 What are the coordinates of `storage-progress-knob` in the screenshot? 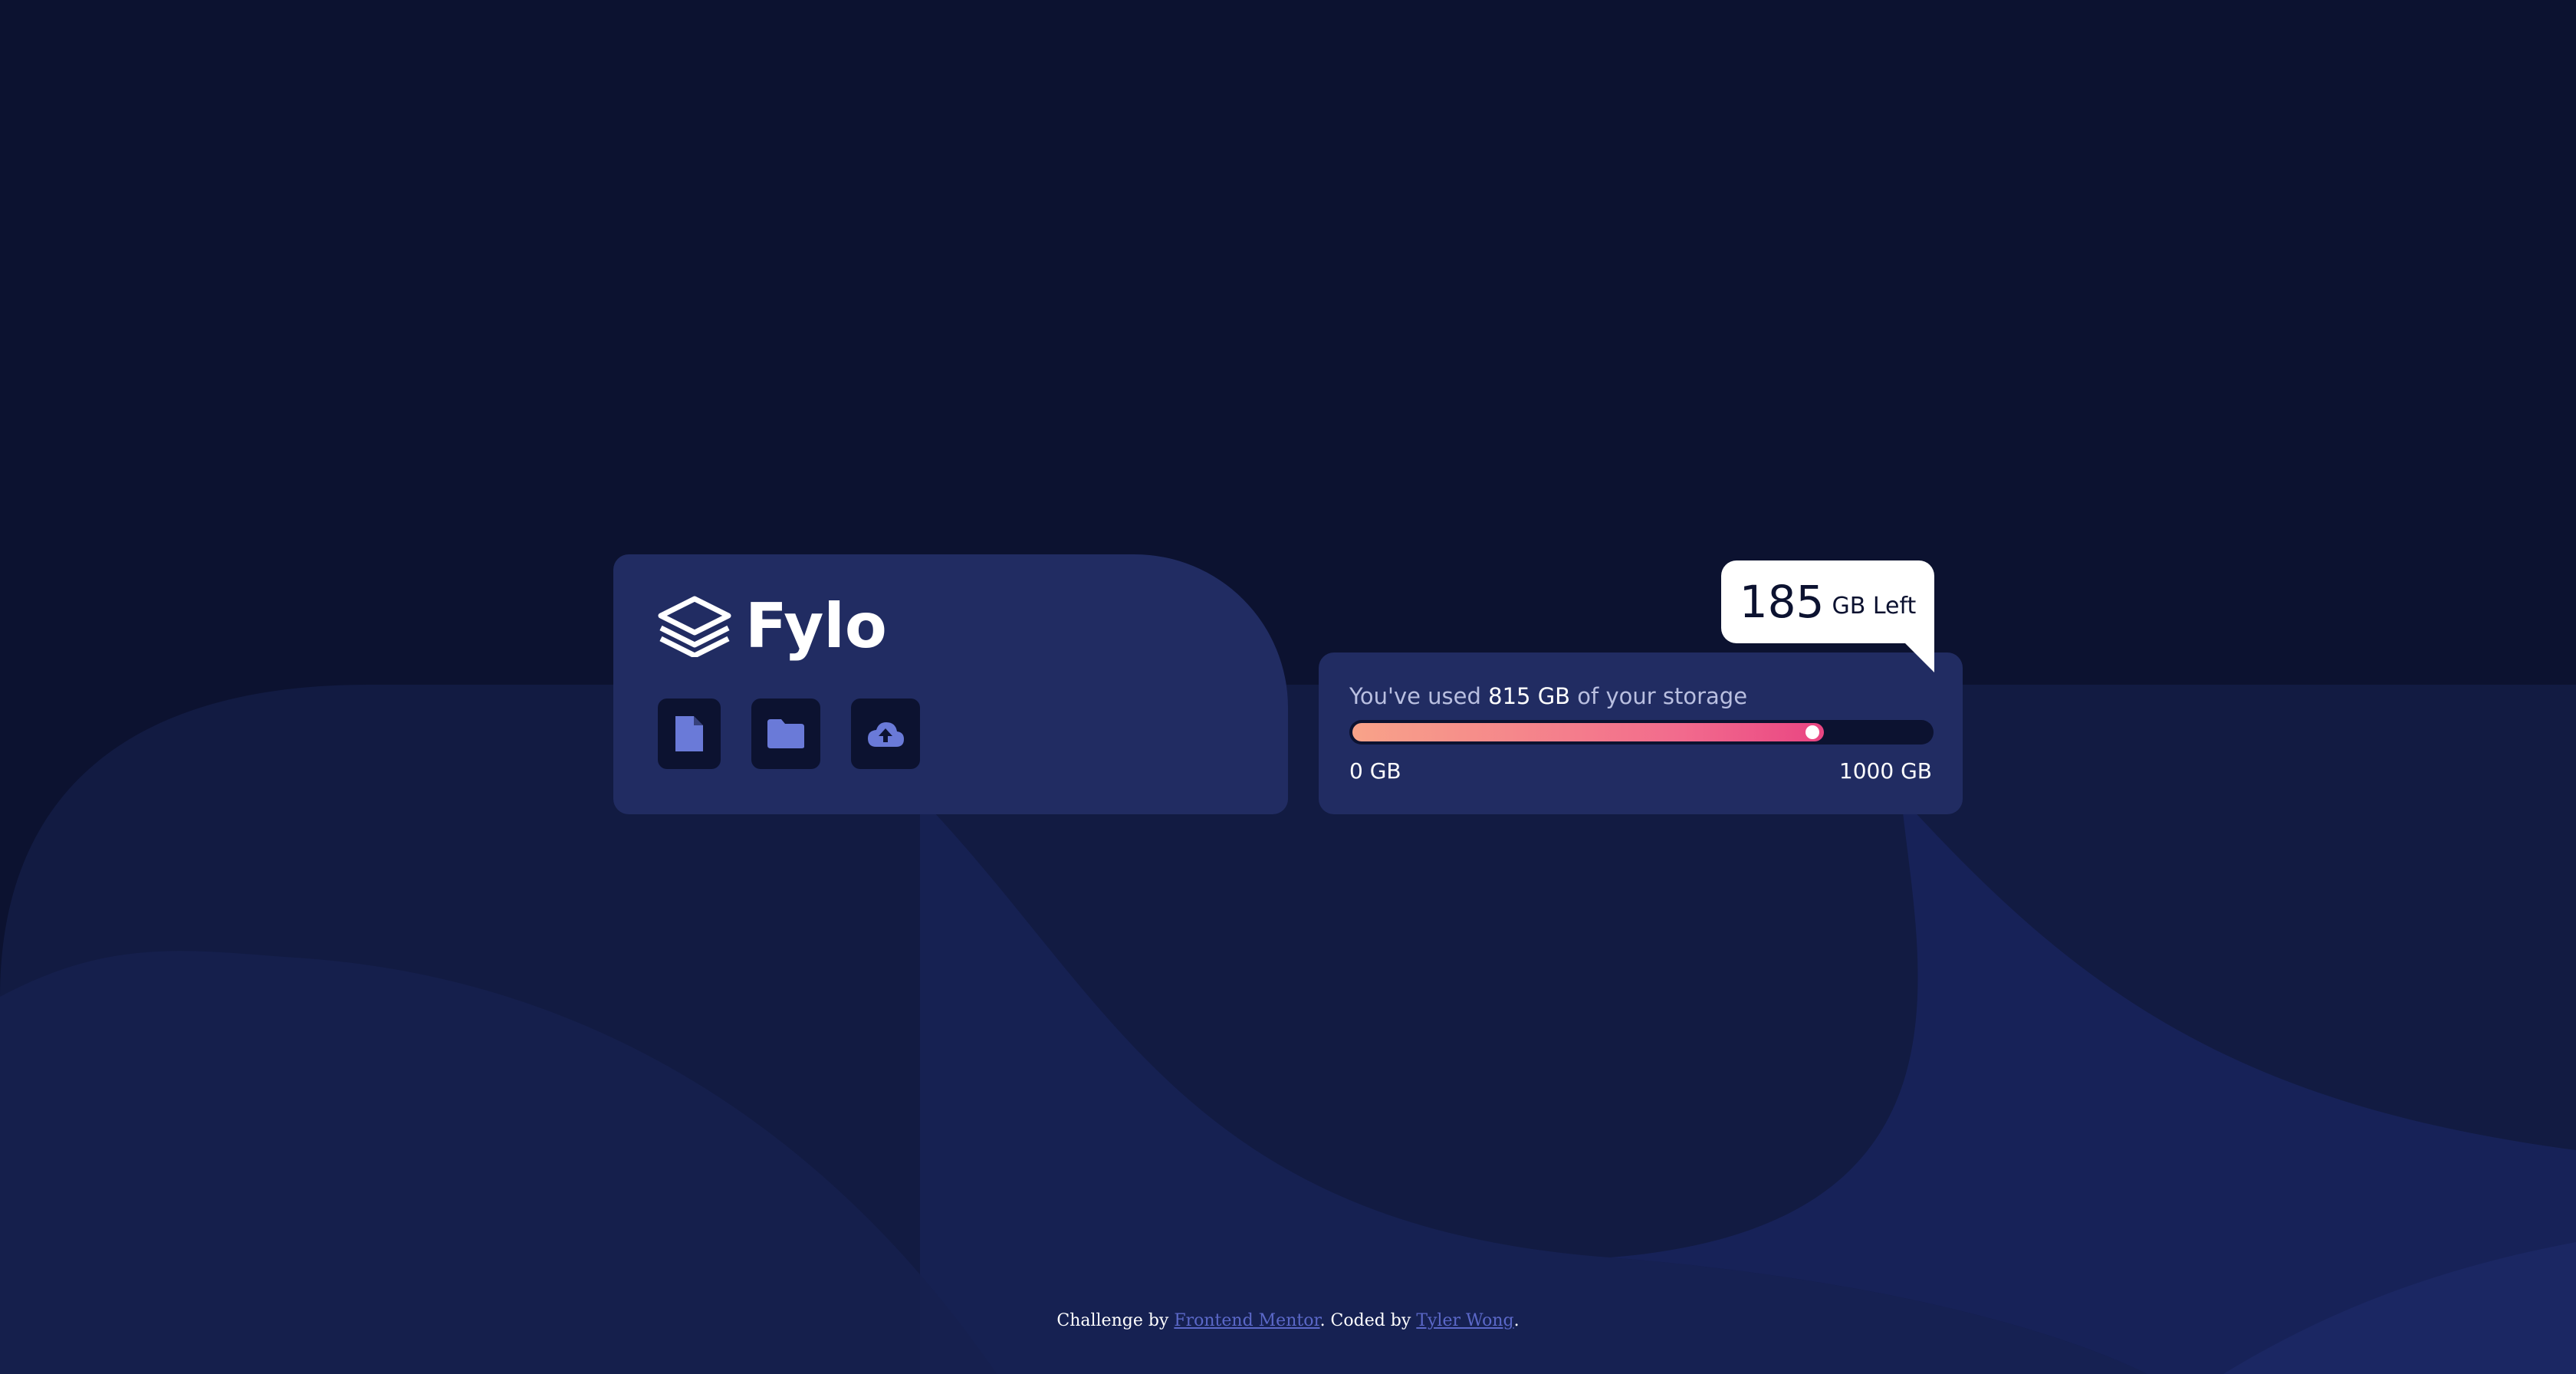 It's located at (1812, 732).